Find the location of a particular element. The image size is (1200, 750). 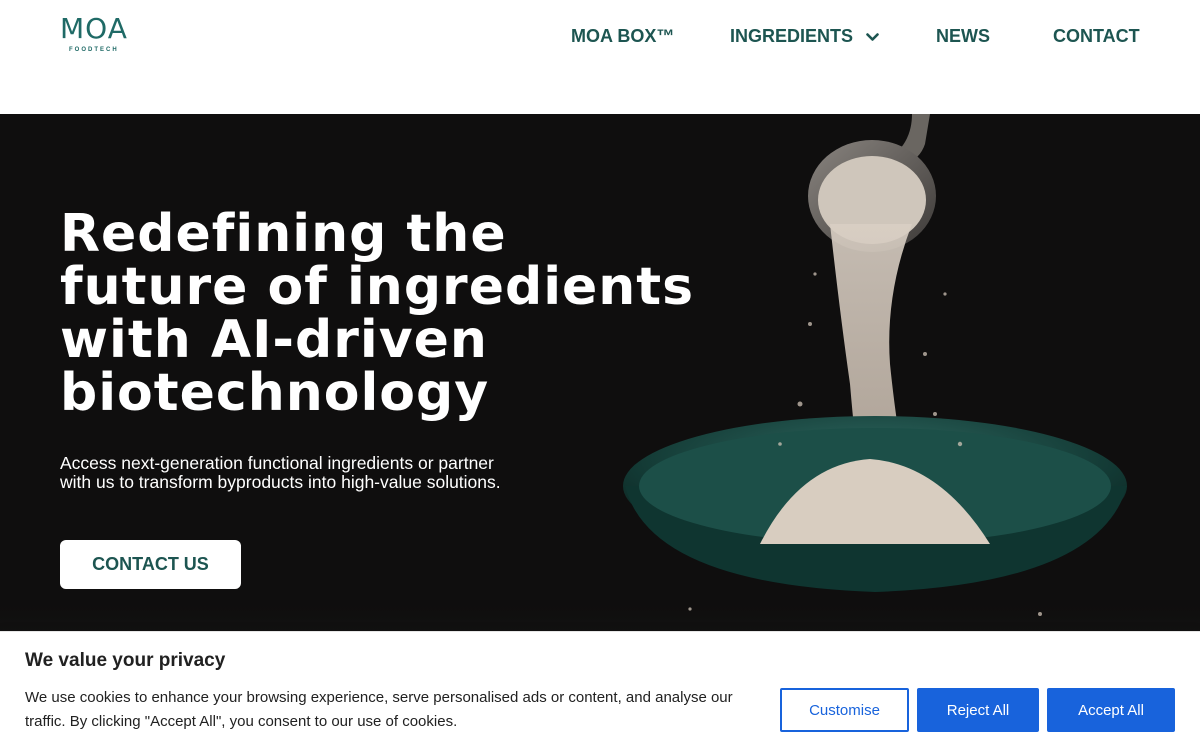

moa-foodtech-logo: MOA FOODTECH is located at coordinates (101, 36).